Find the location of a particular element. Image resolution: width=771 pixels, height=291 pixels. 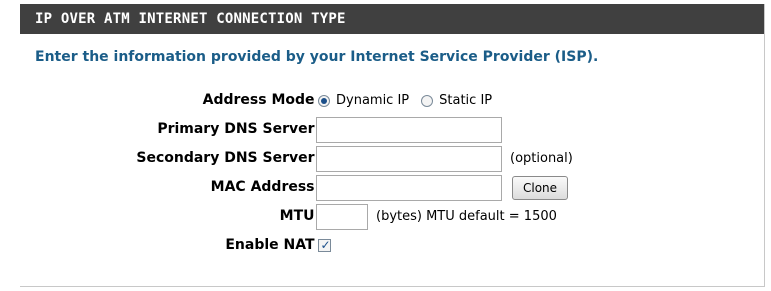

enable-nat-checkbox: ✓ is located at coordinates (324, 245).